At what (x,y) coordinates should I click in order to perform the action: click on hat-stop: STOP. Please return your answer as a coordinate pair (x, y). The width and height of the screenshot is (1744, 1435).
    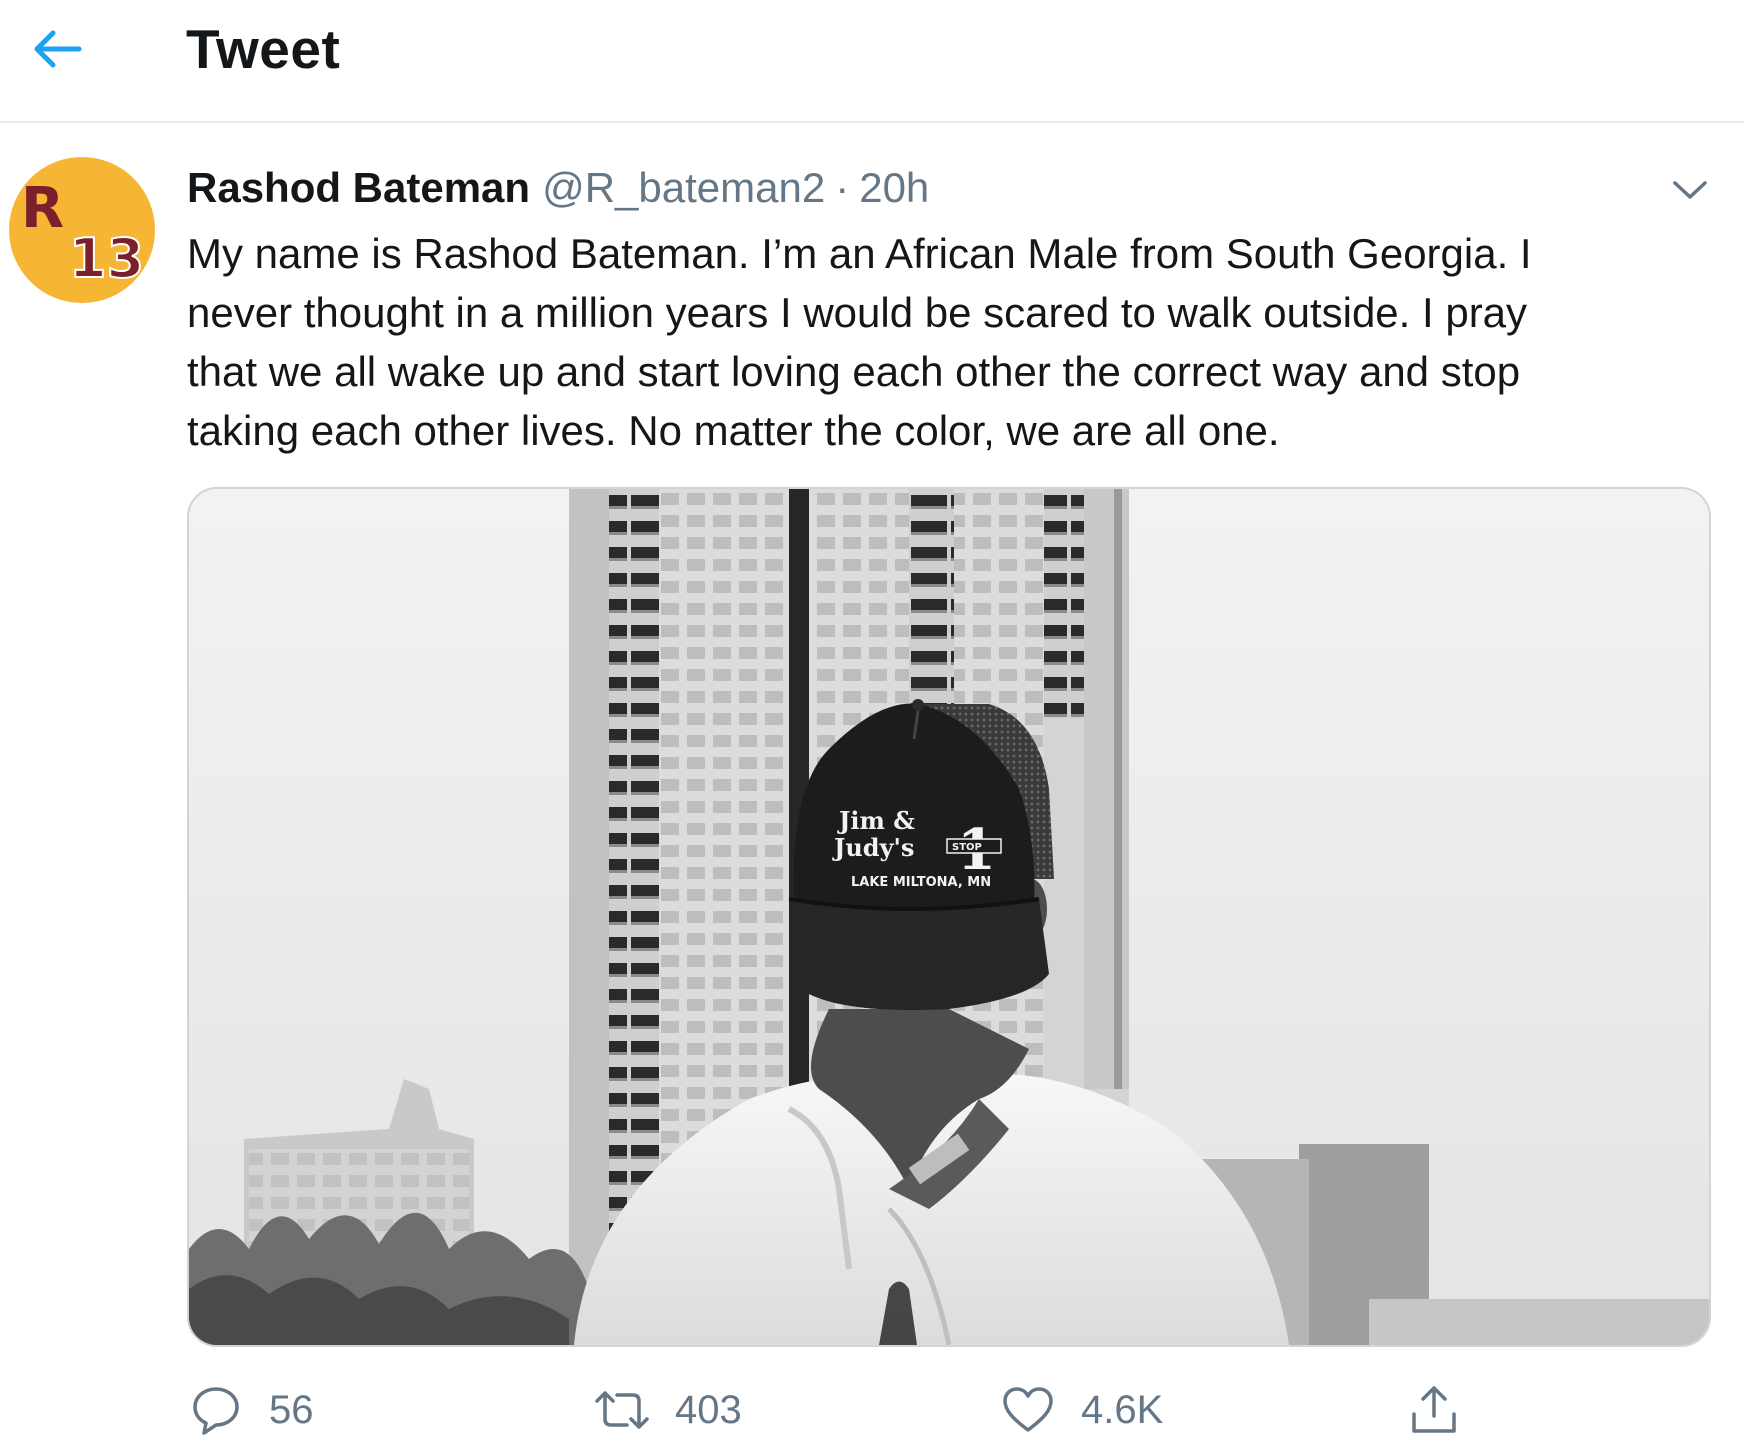
    Looking at the image, I should click on (967, 847).